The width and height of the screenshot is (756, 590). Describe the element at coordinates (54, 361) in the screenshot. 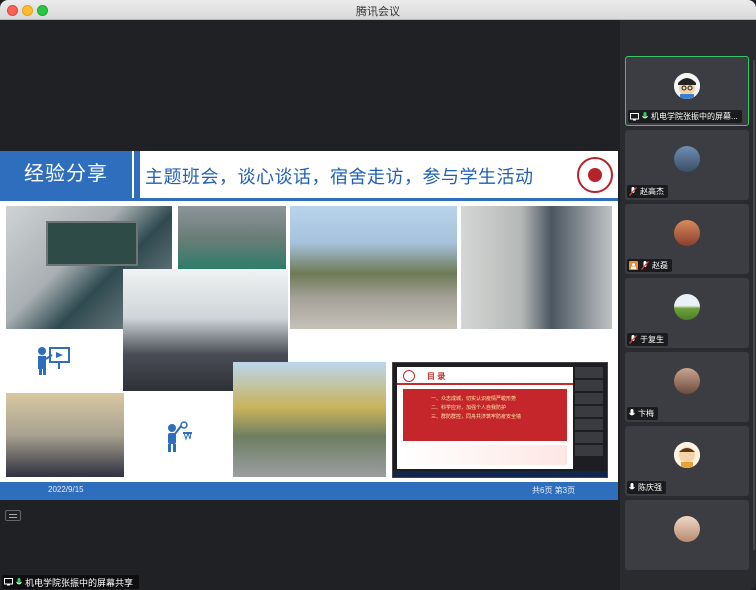

I see `presenter-icon` at that location.